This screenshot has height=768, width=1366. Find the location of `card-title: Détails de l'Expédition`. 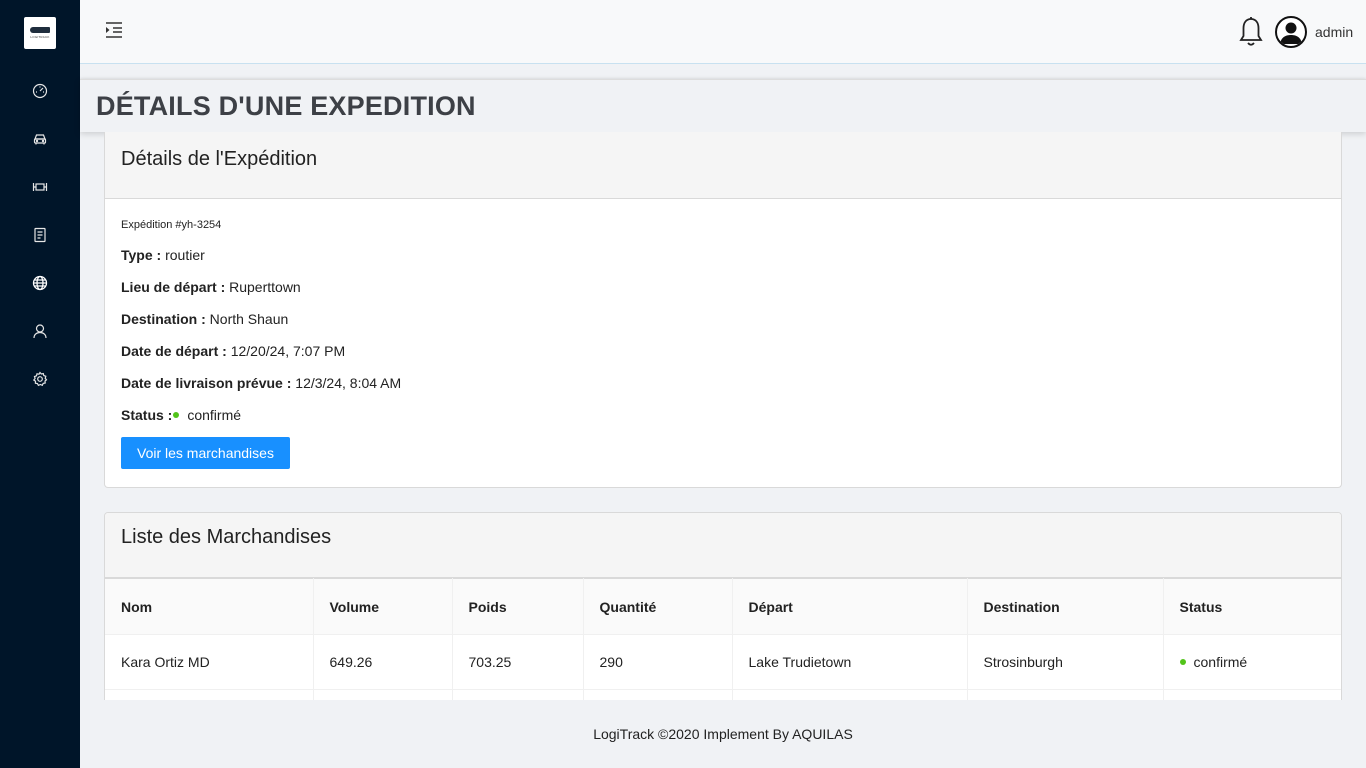

card-title: Détails de l'Expédition is located at coordinates (219, 159).